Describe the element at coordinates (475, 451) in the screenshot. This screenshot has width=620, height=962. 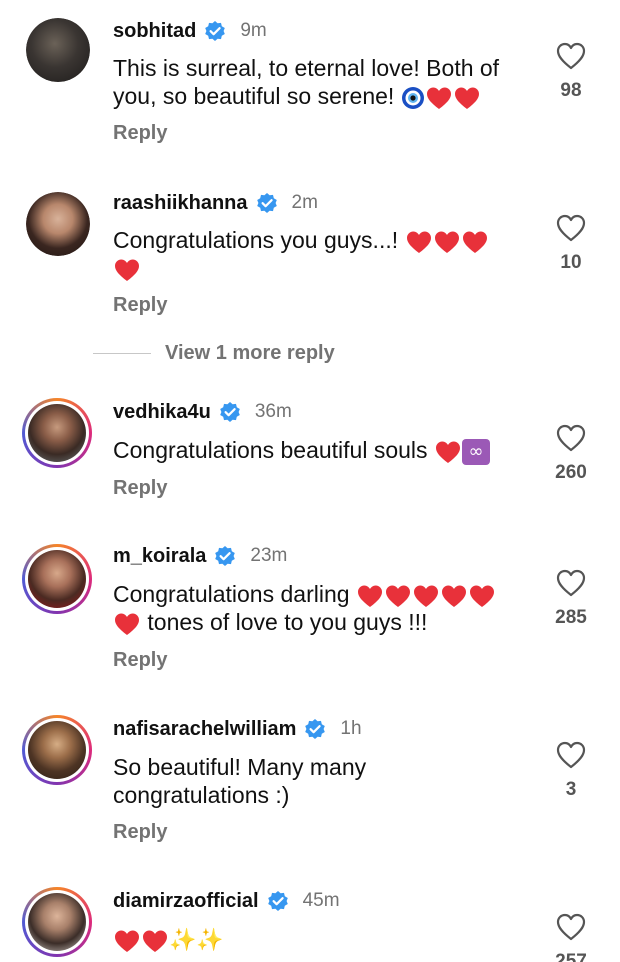
I see `infinity-icon: ∞` at that location.